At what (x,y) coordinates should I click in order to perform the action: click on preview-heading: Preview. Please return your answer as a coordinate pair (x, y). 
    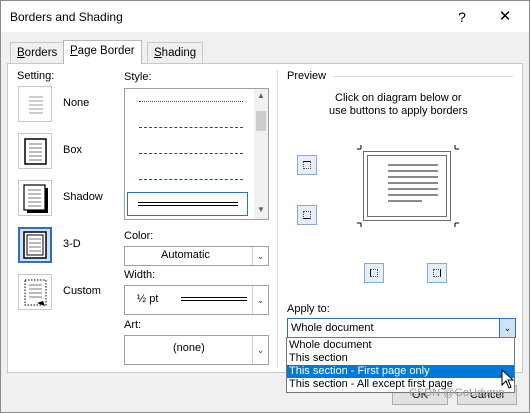
    Looking at the image, I should click on (307, 76).